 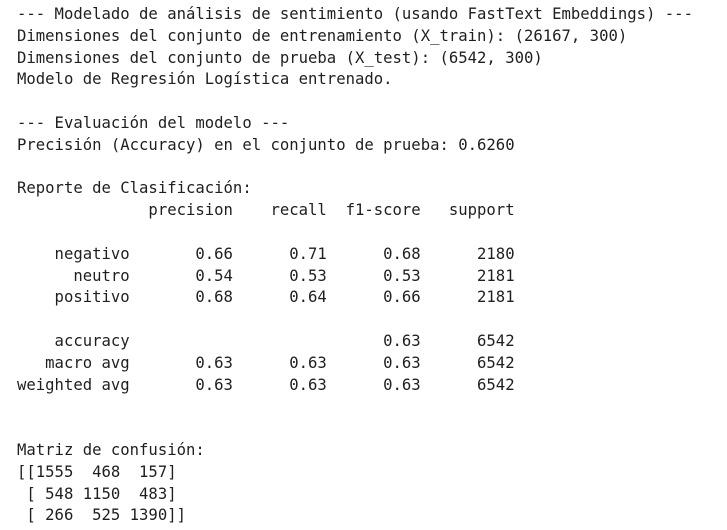 What do you see at coordinates (266, 253) in the screenshot?
I see `report-row-negativo: negativo 0.66 0.71 0.68 2180` at bounding box center [266, 253].